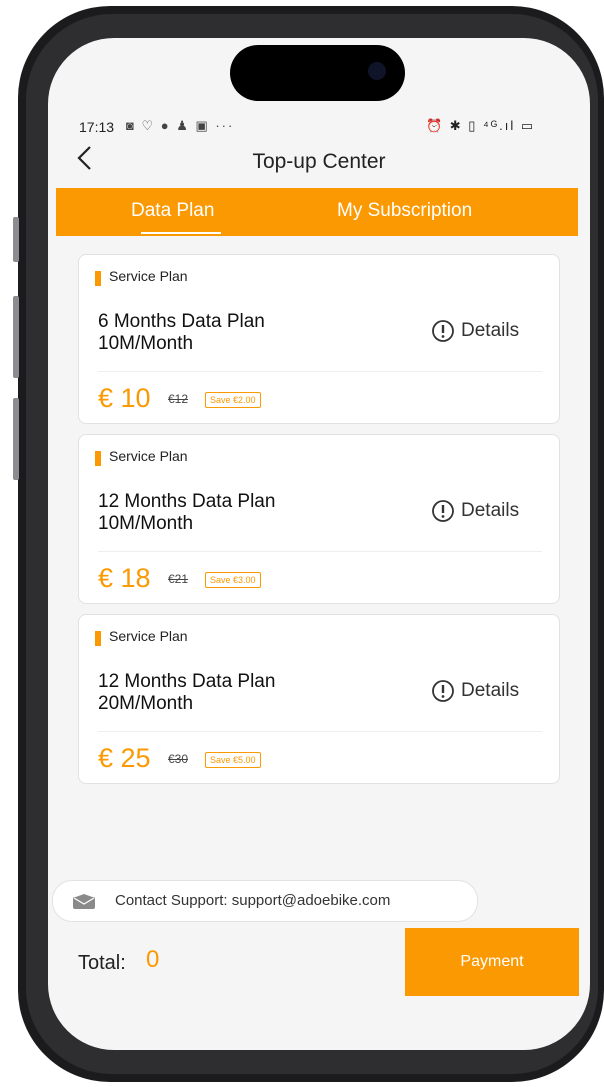  What do you see at coordinates (181, 332) in the screenshot?
I see `plan-title: 6 Months Data Plan 10M/Month` at bounding box center [181, 332].